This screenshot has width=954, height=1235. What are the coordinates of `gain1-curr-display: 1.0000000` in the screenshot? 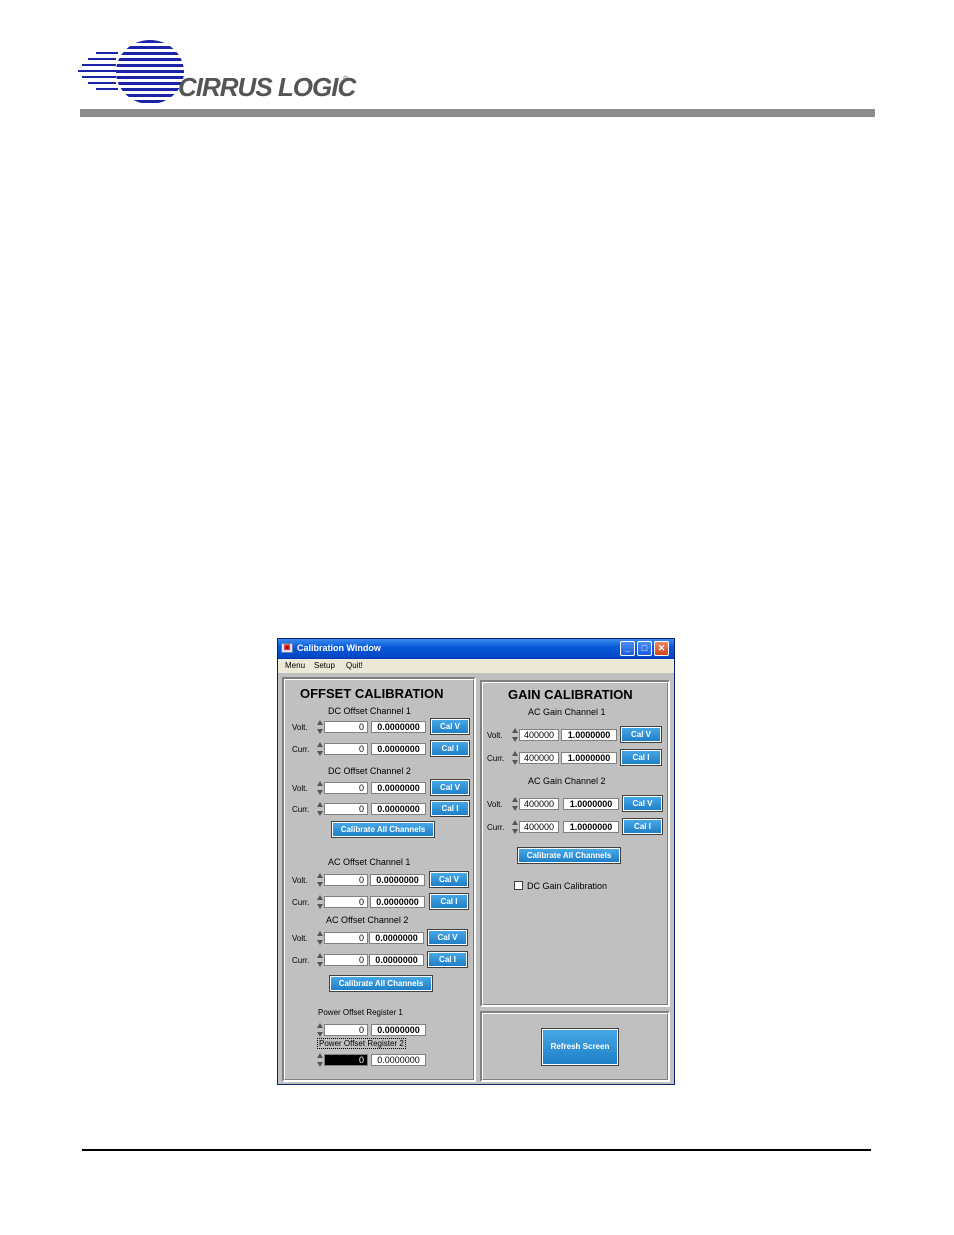 It's located at (589, 758).